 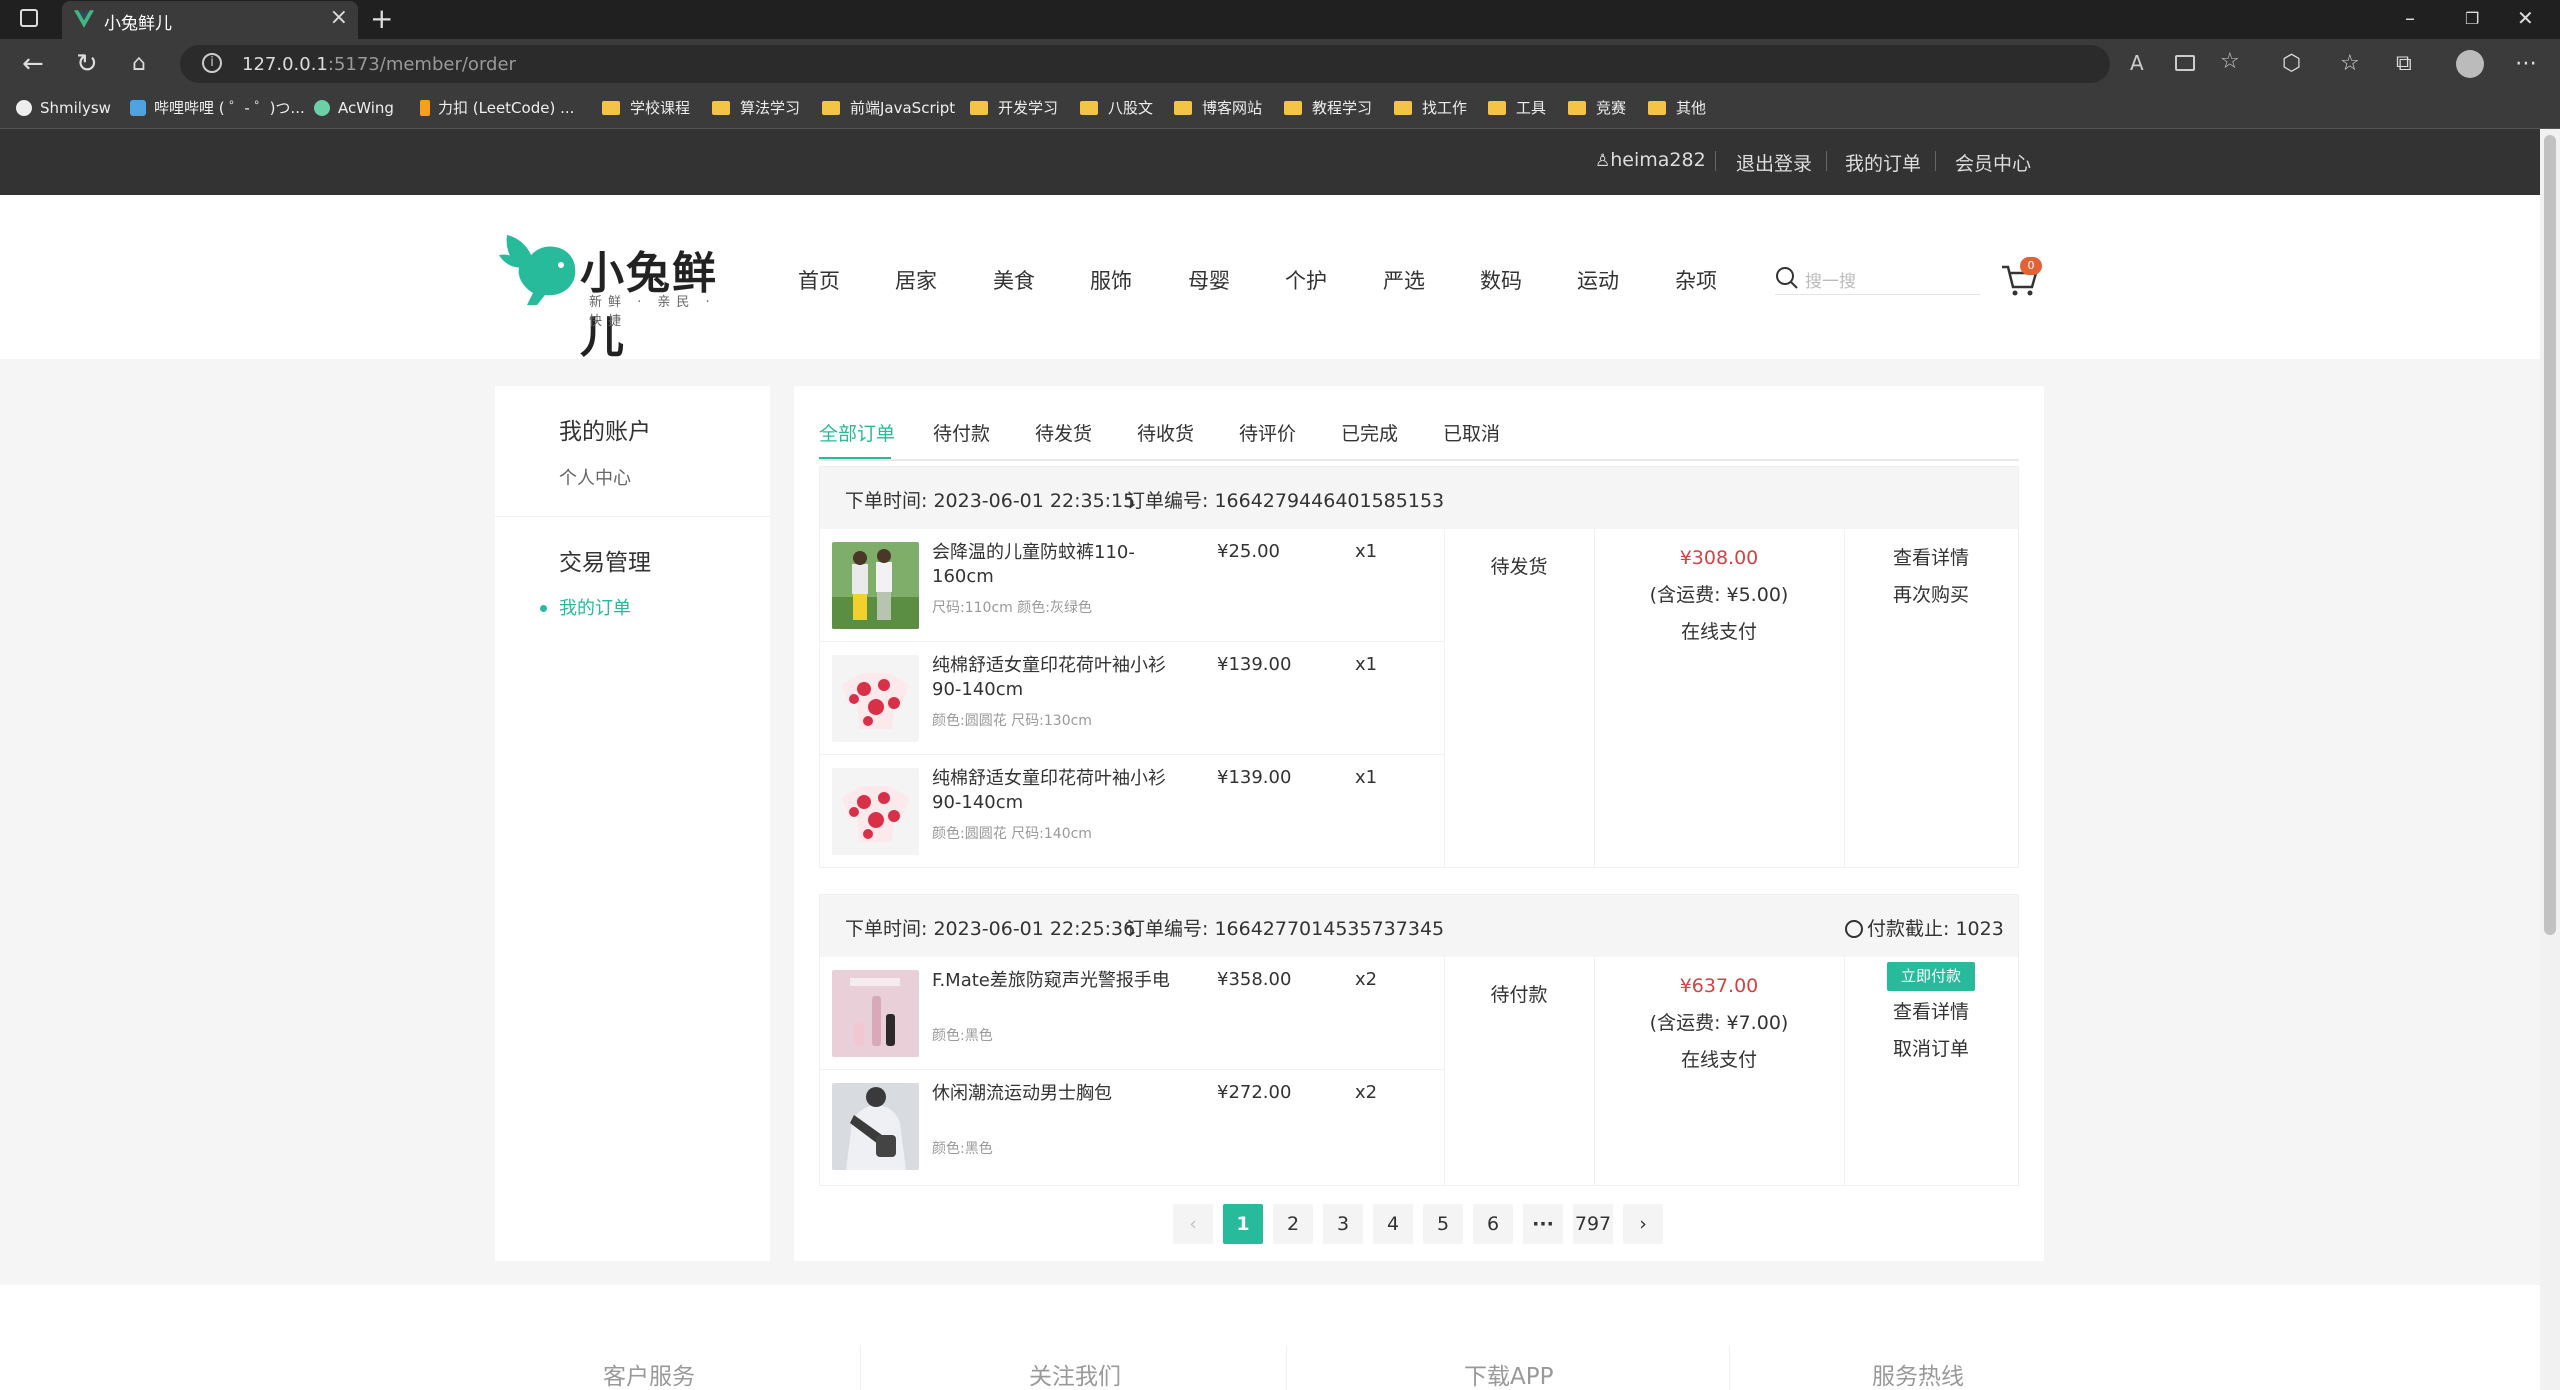 I want to click on back-icon: ←, so click(x=33, y=64).